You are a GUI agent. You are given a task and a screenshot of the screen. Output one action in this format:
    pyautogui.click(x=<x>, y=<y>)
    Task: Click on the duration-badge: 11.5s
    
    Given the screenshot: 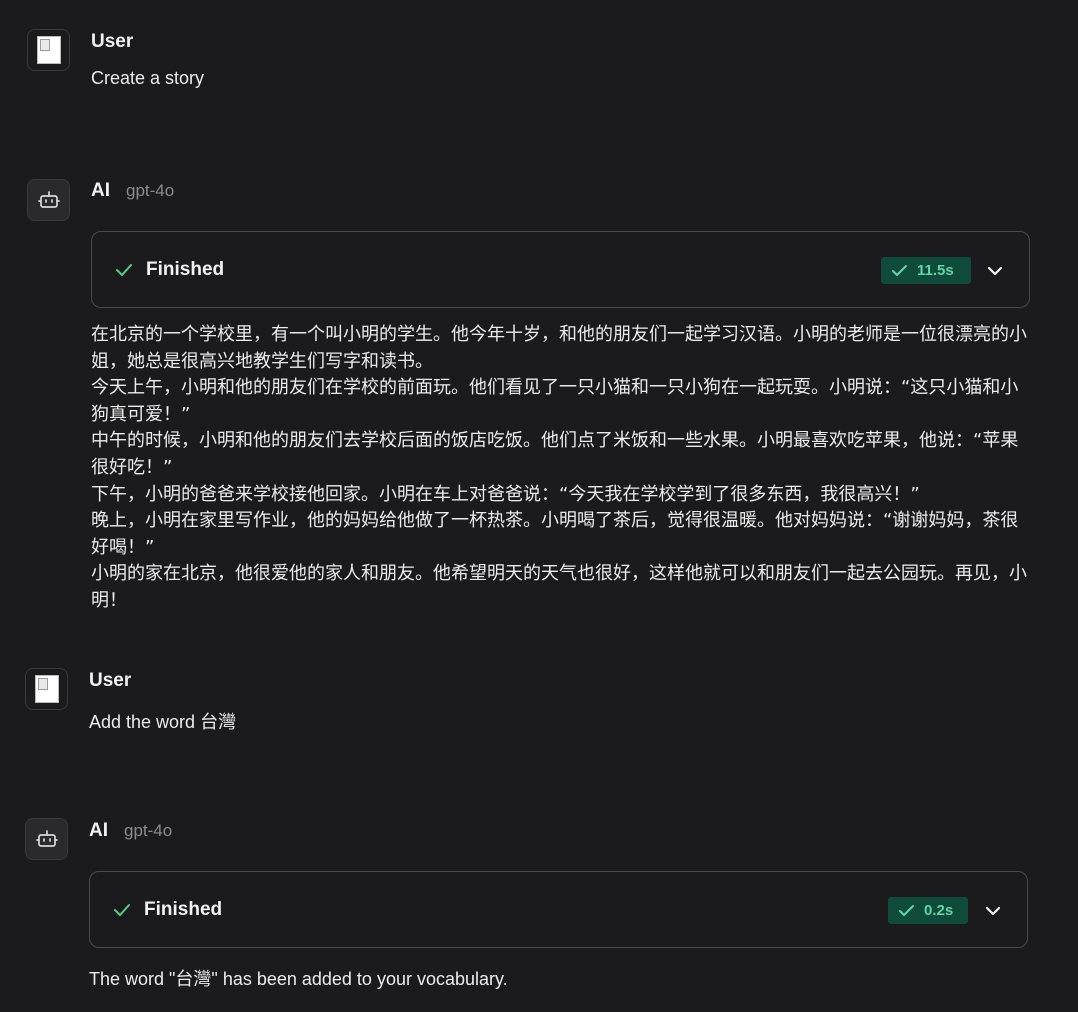 What is the action you would take?
    pyautogui.click(x=926, y=270)
    